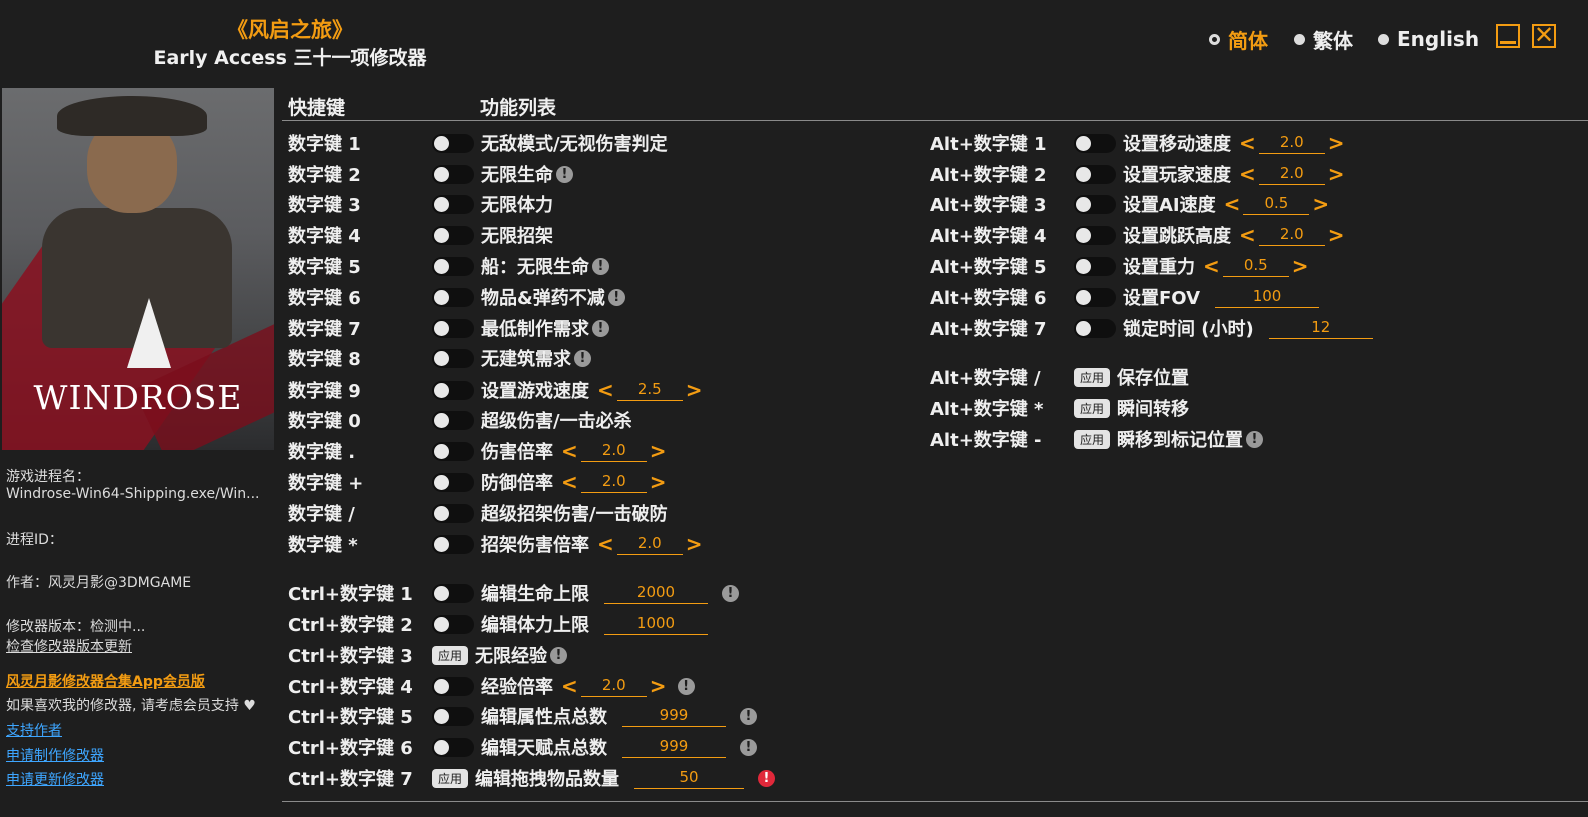  I want to click on warning-icon: !, so click(767, 778).